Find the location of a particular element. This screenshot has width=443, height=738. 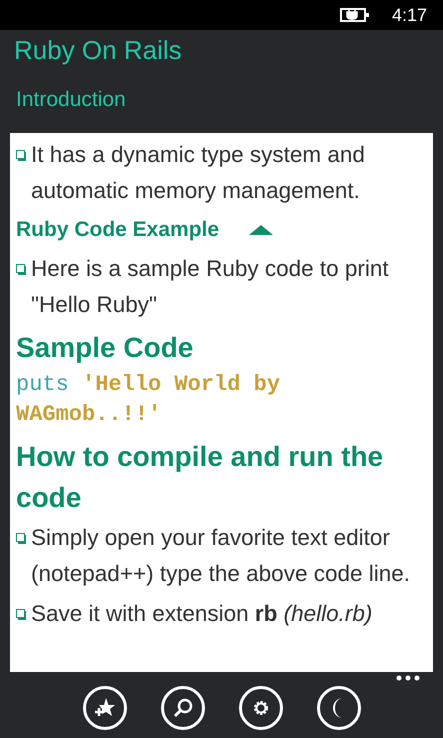

section-heading: Ruby Code Example is located at coordinates (118, 230).